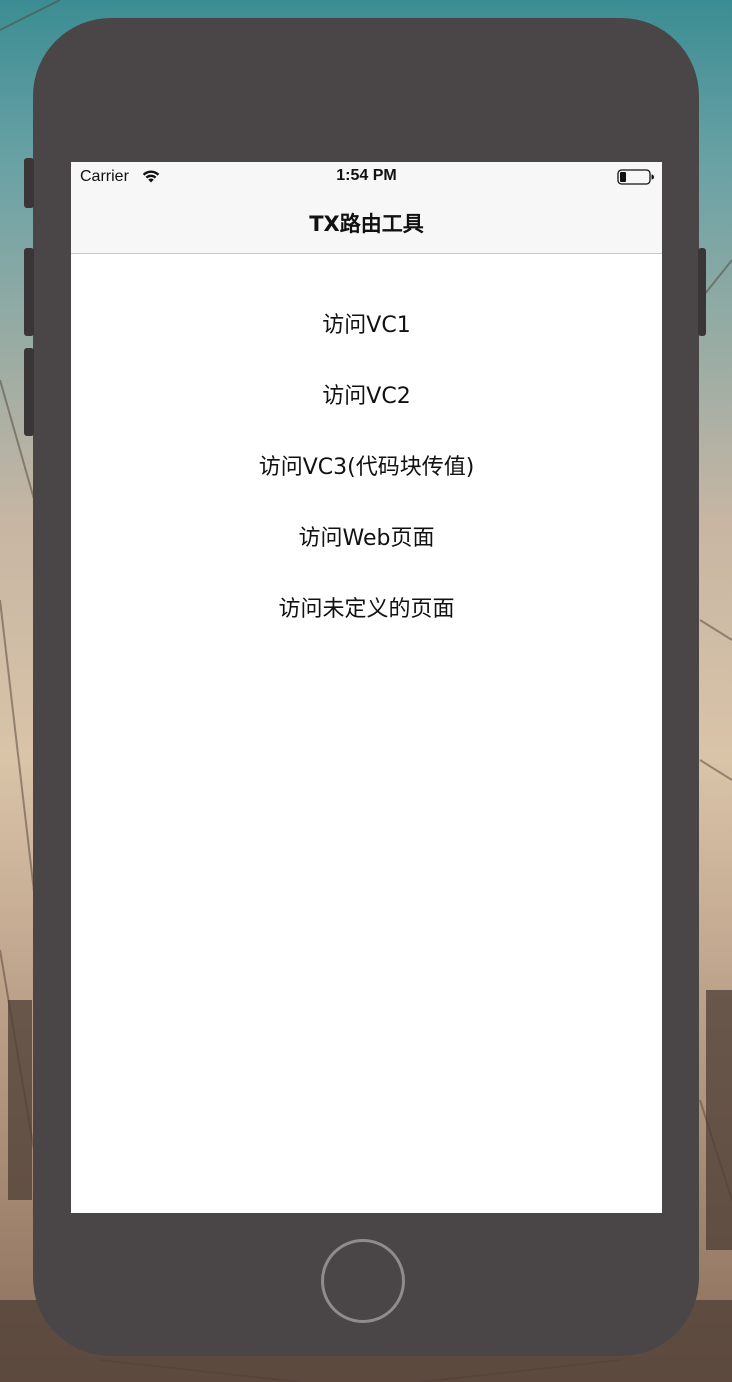 This screenshot has width=732, height=1382. I want to click on visit-vc1-button: 访问VC1, so click(366, 326).